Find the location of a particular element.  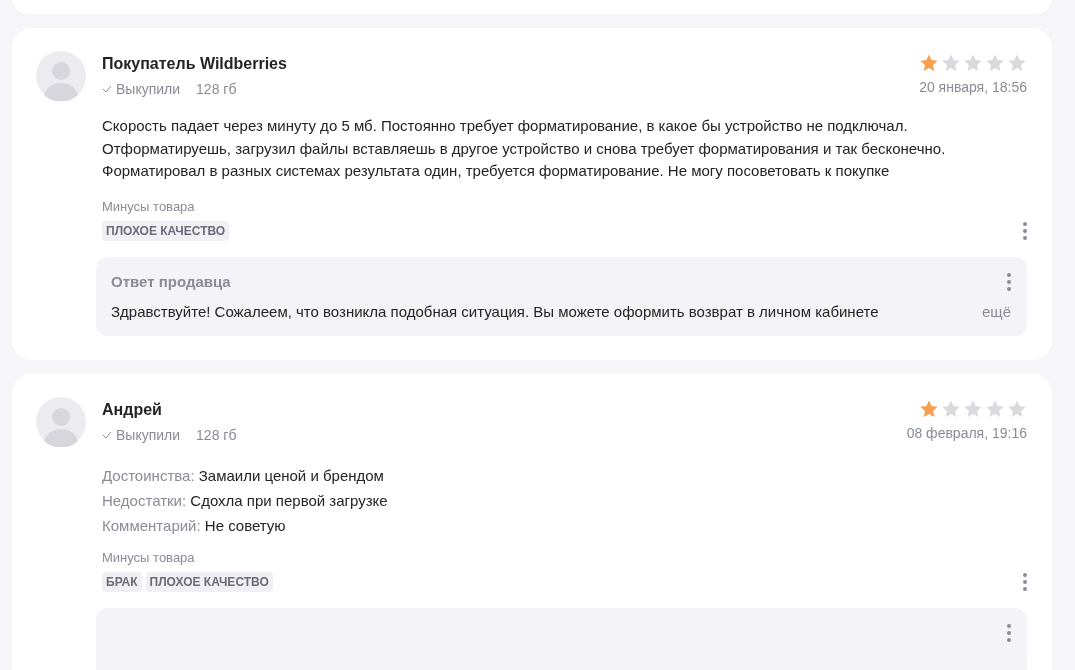

tag: БРАК is located at coordinates (122, 581).